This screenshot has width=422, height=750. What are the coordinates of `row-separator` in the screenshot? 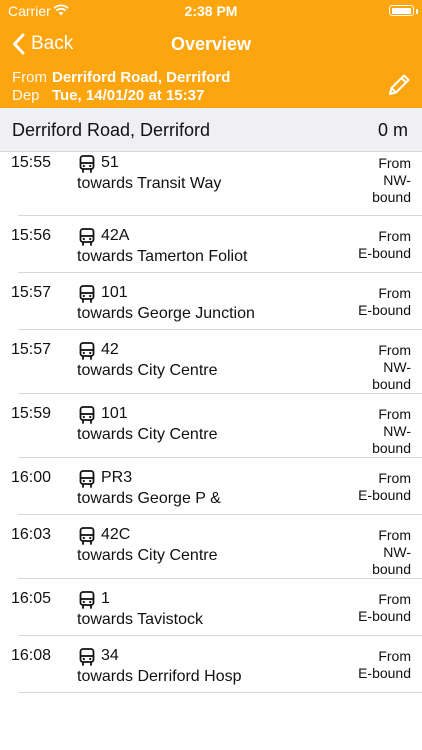 It's located at (220, 692).